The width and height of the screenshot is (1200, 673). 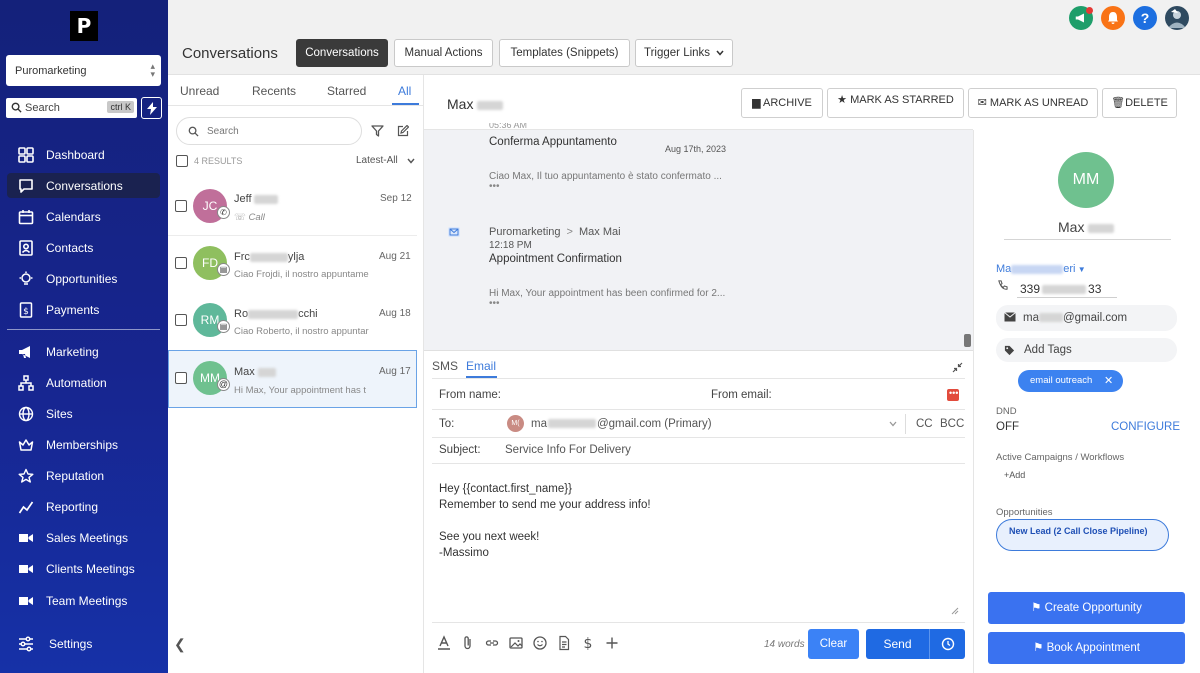 I want to click on account-switcher: Puromarketing ▴ ▾, so click(x=83, y=70).